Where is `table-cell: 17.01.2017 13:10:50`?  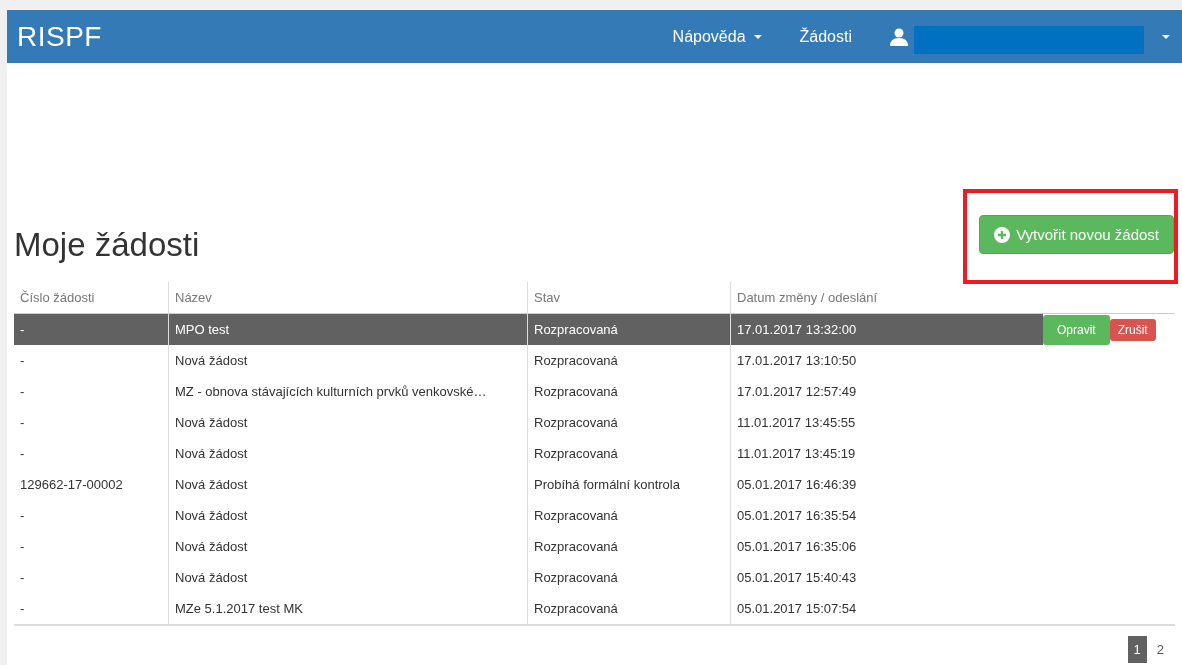
table-cell: 17.01.2017 13:10:50 is located at coordinates (886, 360).